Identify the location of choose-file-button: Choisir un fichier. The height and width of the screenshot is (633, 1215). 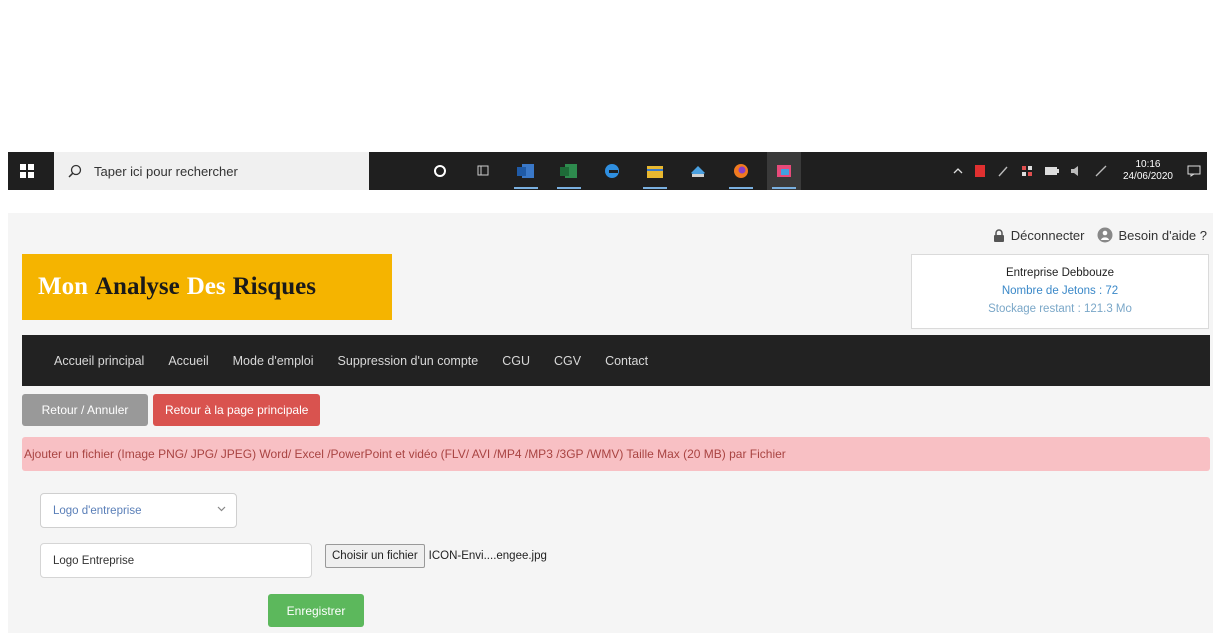
(375, 556).